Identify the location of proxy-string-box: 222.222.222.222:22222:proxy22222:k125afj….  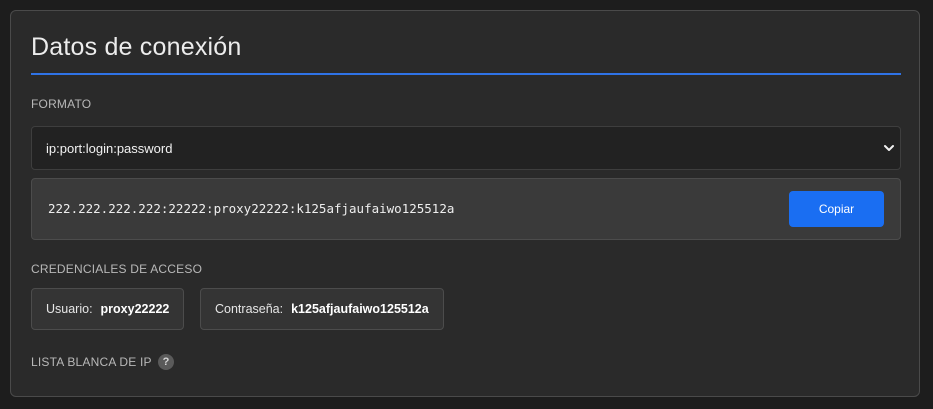
(466, 209).